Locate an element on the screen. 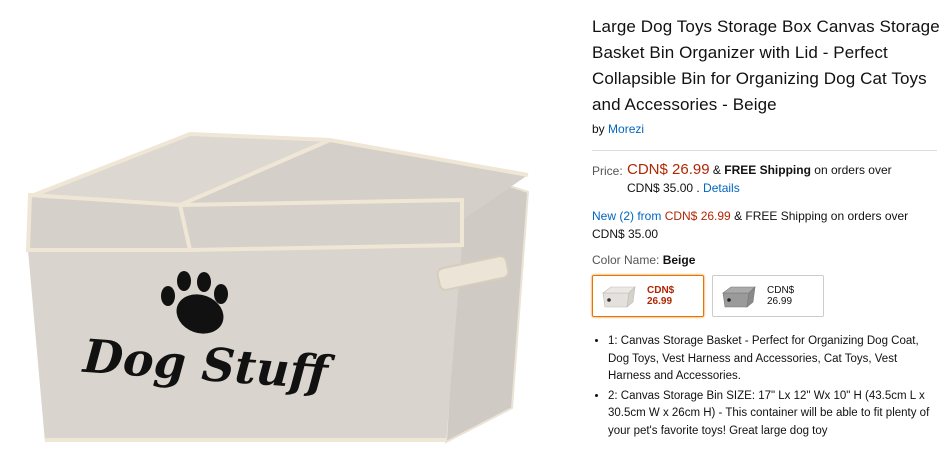 The image size is (950, 450). new-offers-link: New (2) from is located at coordinates (626, 216).